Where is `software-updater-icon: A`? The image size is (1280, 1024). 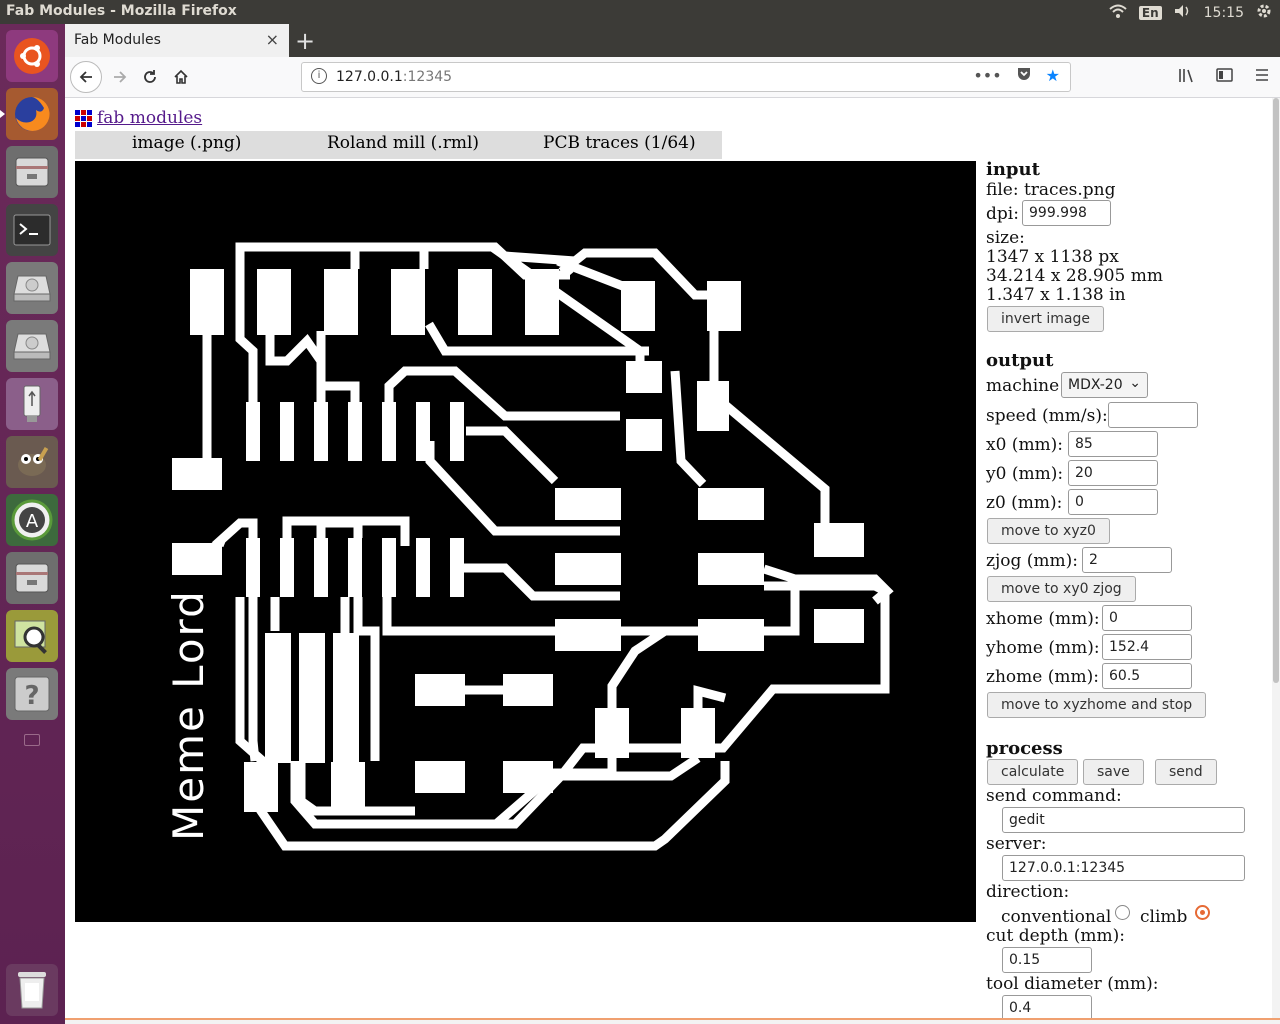
software-updater-icon: A is located at coordinates (32, 520).